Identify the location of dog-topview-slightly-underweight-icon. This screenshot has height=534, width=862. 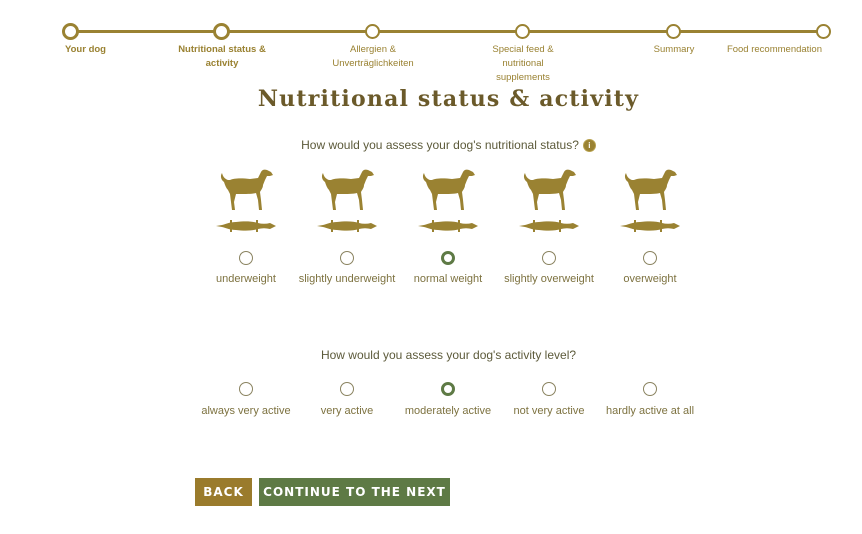
(347, 226).